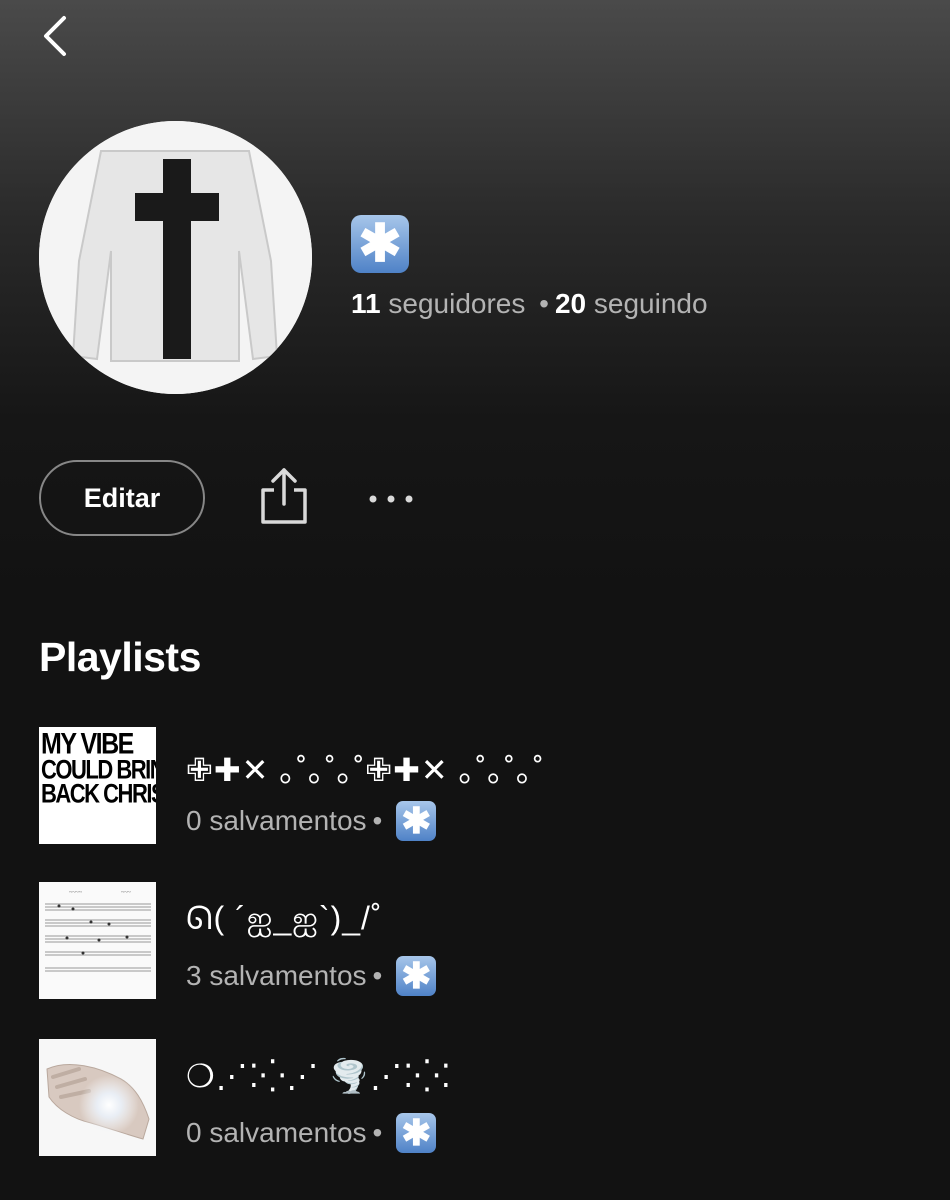 The width and height of the screenshot is (950, 1200). Describe the element at coordinates (122, 498) in the screenshot. I see `edit-profile-button: Editar` at that location.